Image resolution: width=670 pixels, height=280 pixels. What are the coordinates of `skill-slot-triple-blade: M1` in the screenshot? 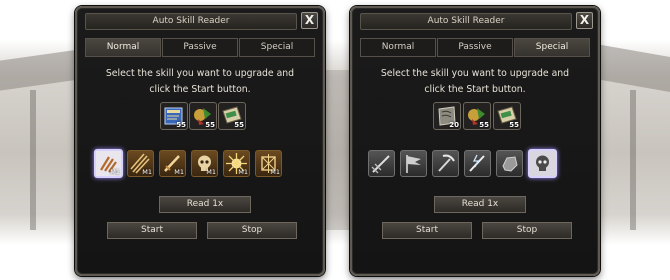 It's located at (140, 163).